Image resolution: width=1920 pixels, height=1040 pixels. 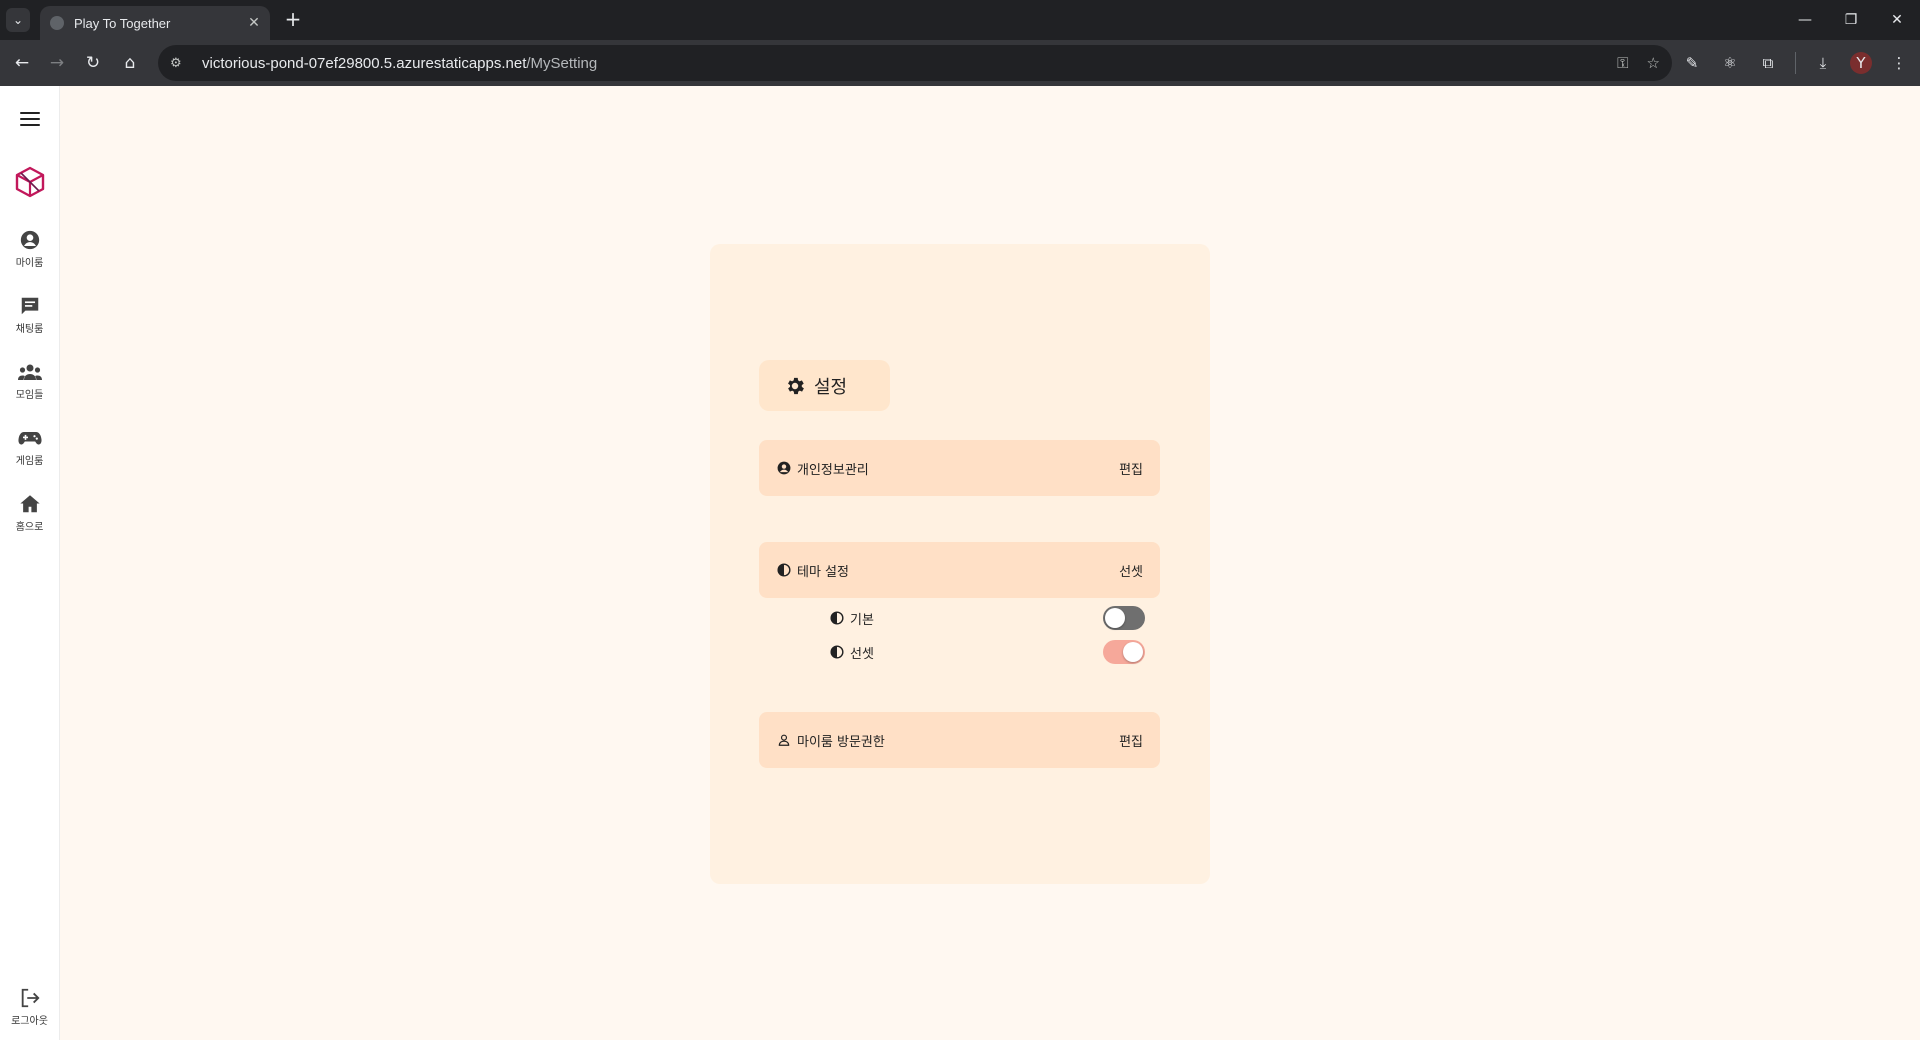 What do you see at coordinates (1638, 63) in the screenshot?
I see `omnibox-actions: ⚿ ☆` at bounding box center [1638, 63].